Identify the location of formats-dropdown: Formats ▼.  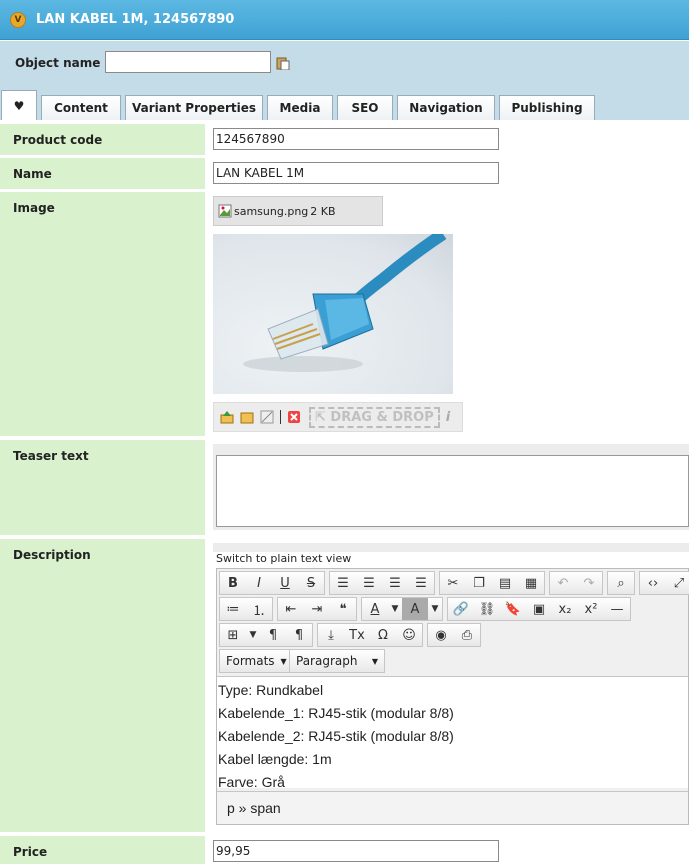
(254, 661).